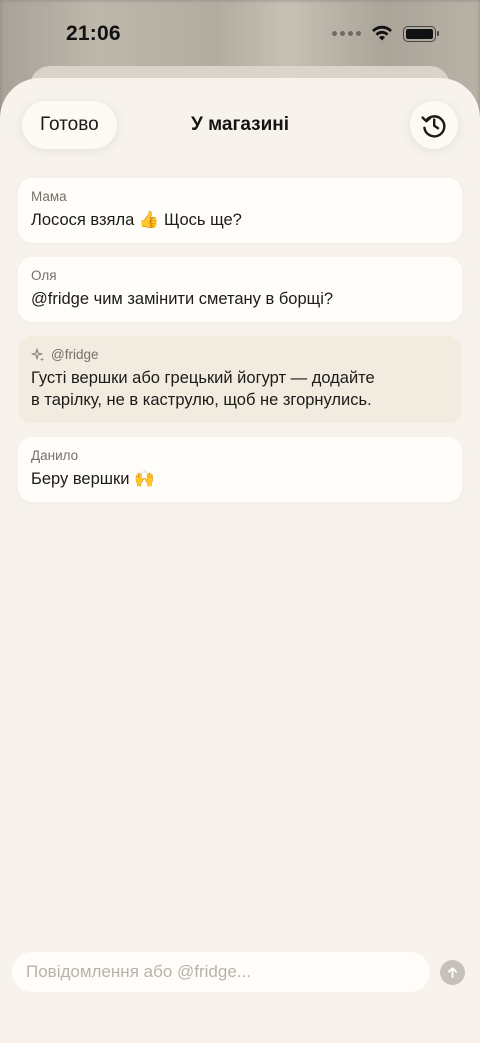 Image resolution: width=480 pixels, height=1043 pixels. Describe the element at coordinates (221, 972) in the screenshot. I see `message-input` at that location.